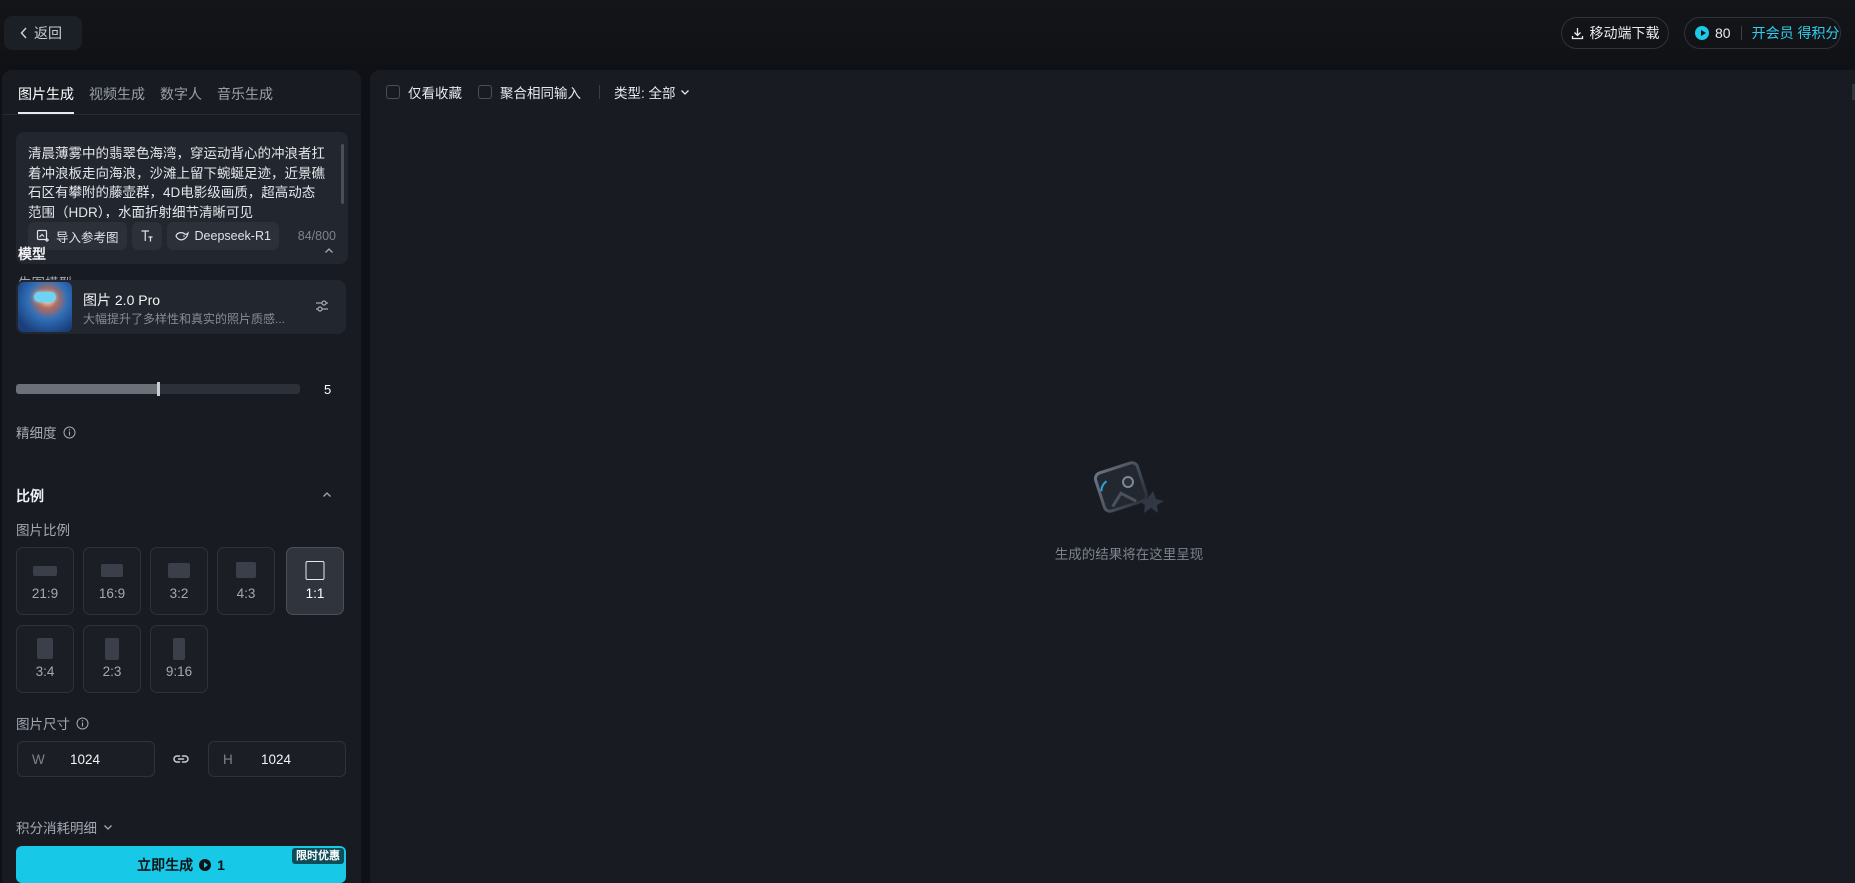 The width and height of the screenshot is (1855, 883). Describe the element at coordinates (112, 649) in the screenshot. I see `ratio-2-3-shape` at that location.